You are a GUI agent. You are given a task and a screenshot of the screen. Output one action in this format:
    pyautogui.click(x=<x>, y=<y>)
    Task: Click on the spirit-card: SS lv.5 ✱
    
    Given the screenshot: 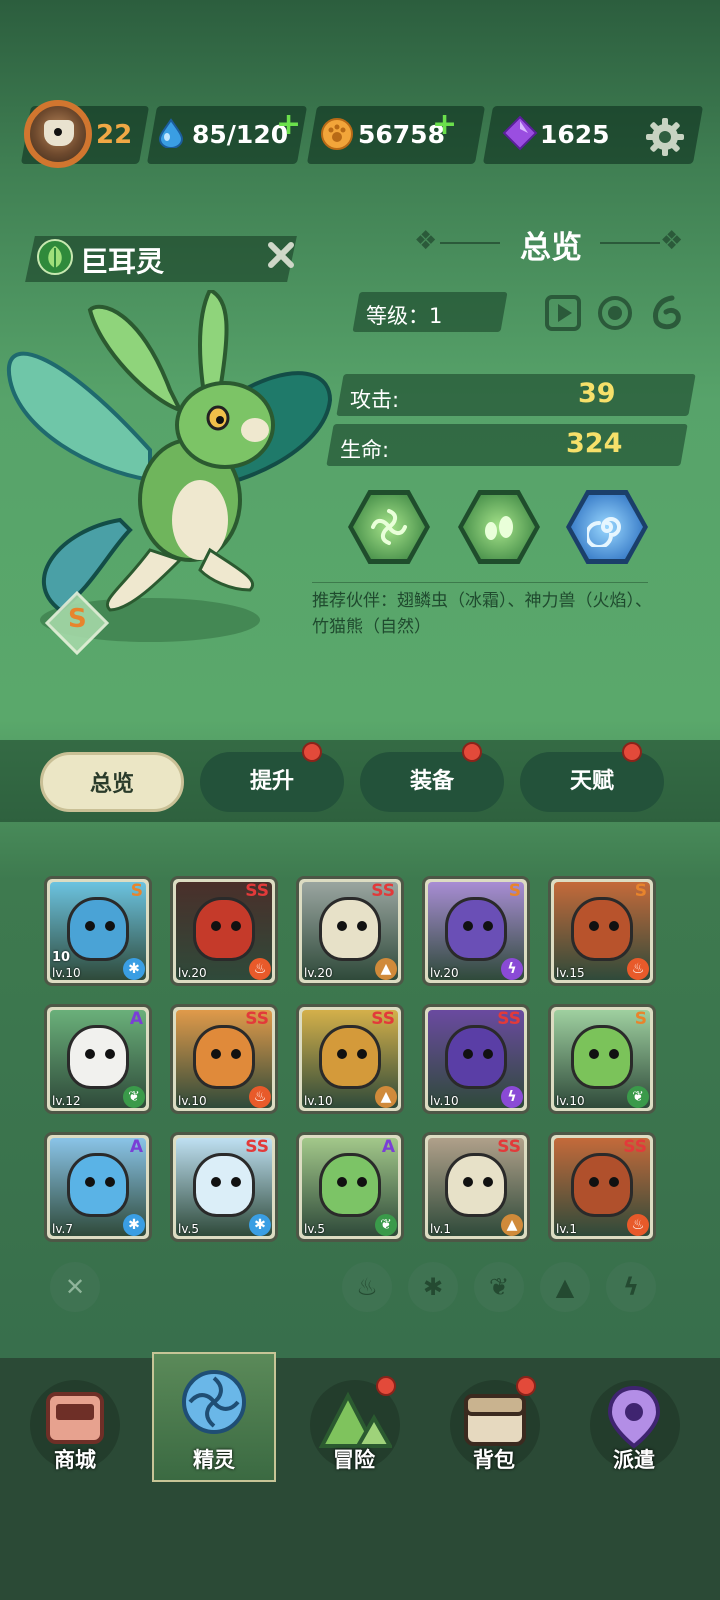 What is the action you would take?
    pyautogui.click(x=224, y=1187)
    